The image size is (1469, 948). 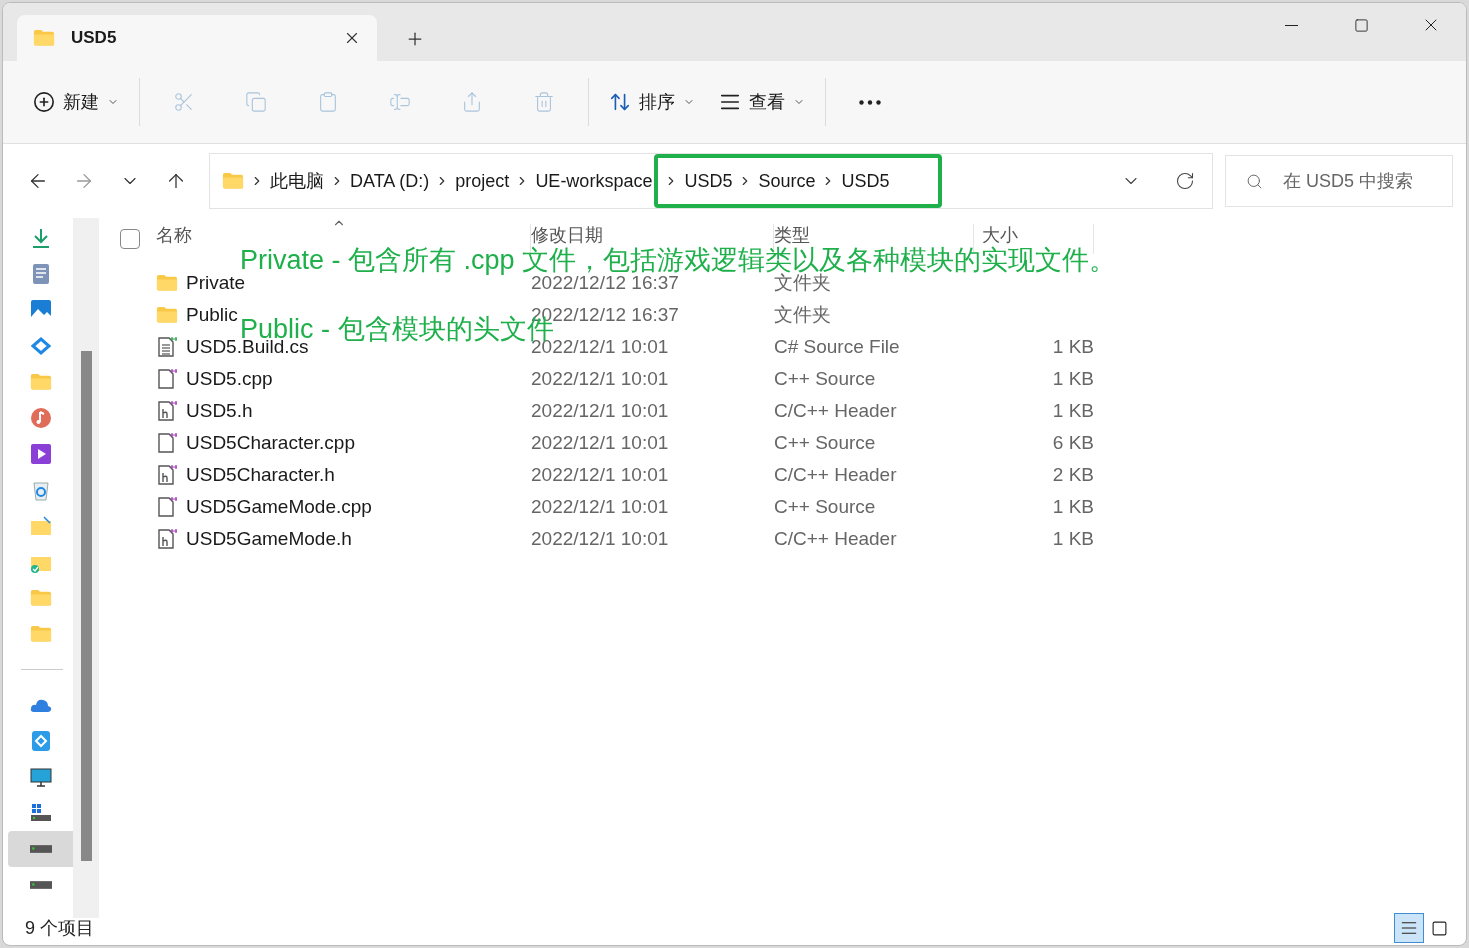 What do you see at coordinates (269, 539) in the screenshot?
I see `file-name: USD5GameMode.h` at bounding box center [269, 539].